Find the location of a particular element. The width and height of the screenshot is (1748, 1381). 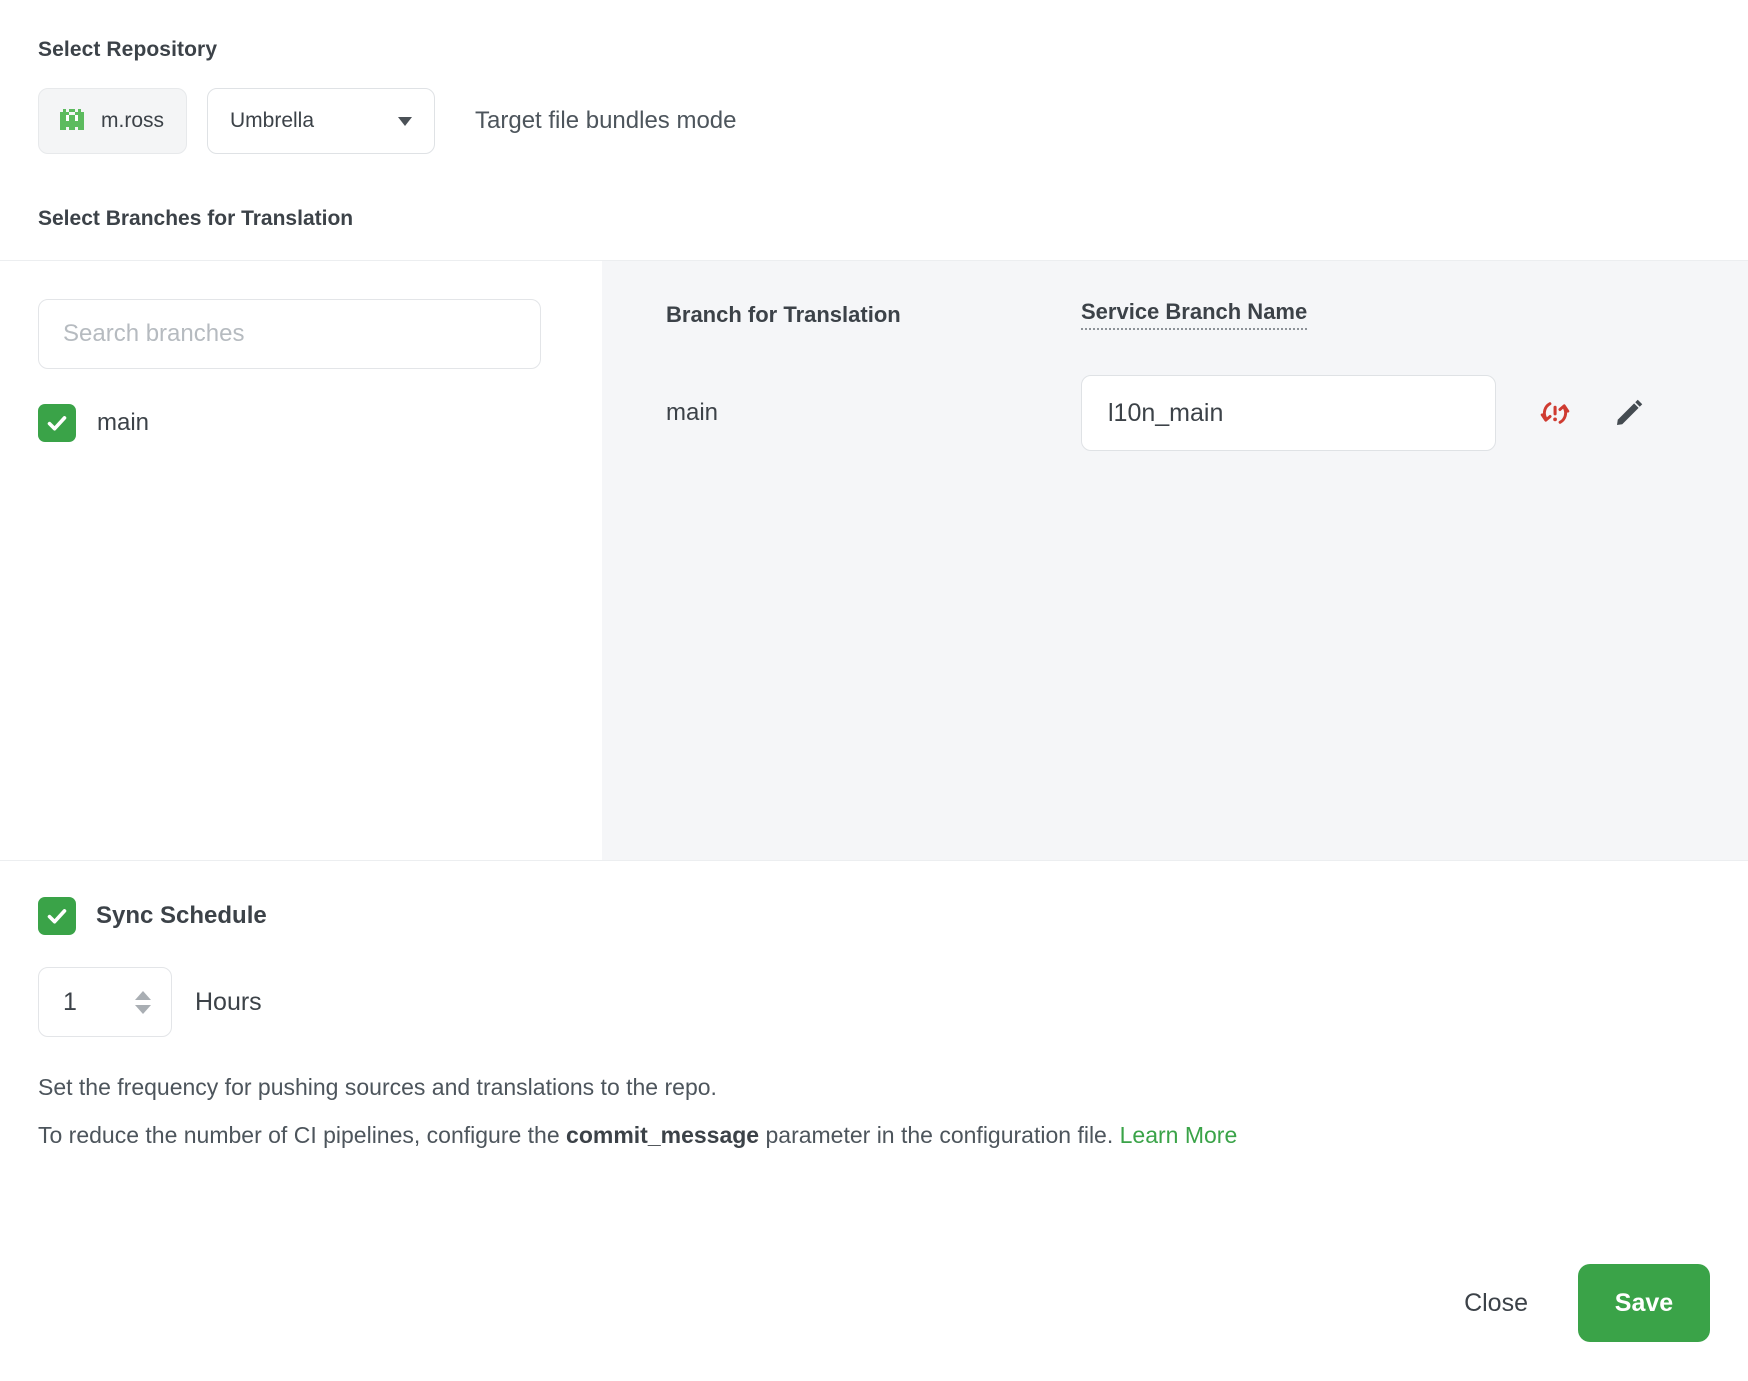

helper-suffix: parameter in the configuration file. is located at coordinates (939, 1134).